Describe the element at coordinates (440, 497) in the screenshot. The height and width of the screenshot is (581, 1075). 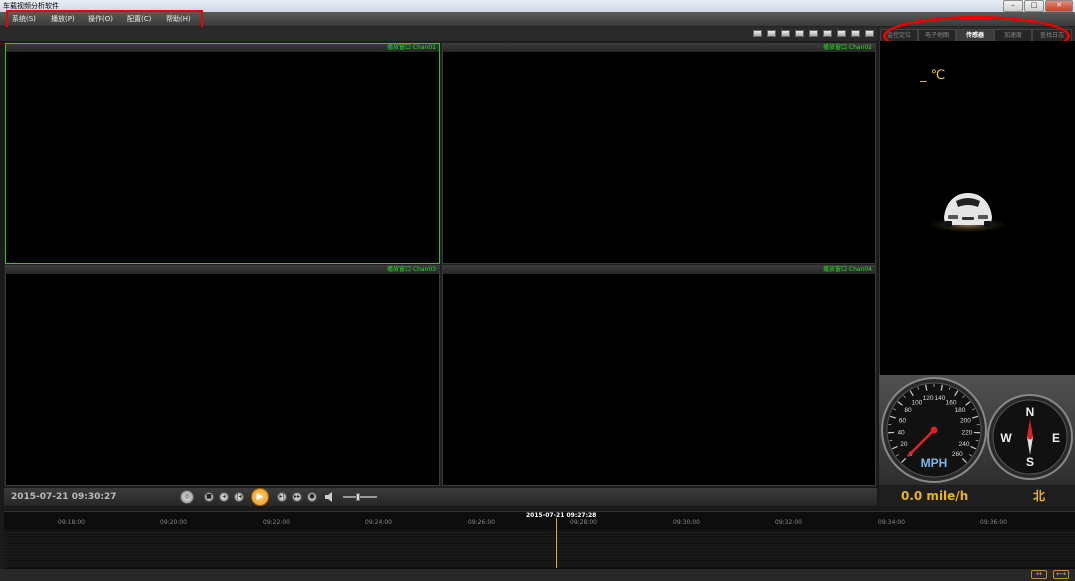
I see `playback-control-bar: 2015-07-21 09:30:27 ◎ ■ ◂ |◂ ▶ ▸| ▸▸ ●` at that location.